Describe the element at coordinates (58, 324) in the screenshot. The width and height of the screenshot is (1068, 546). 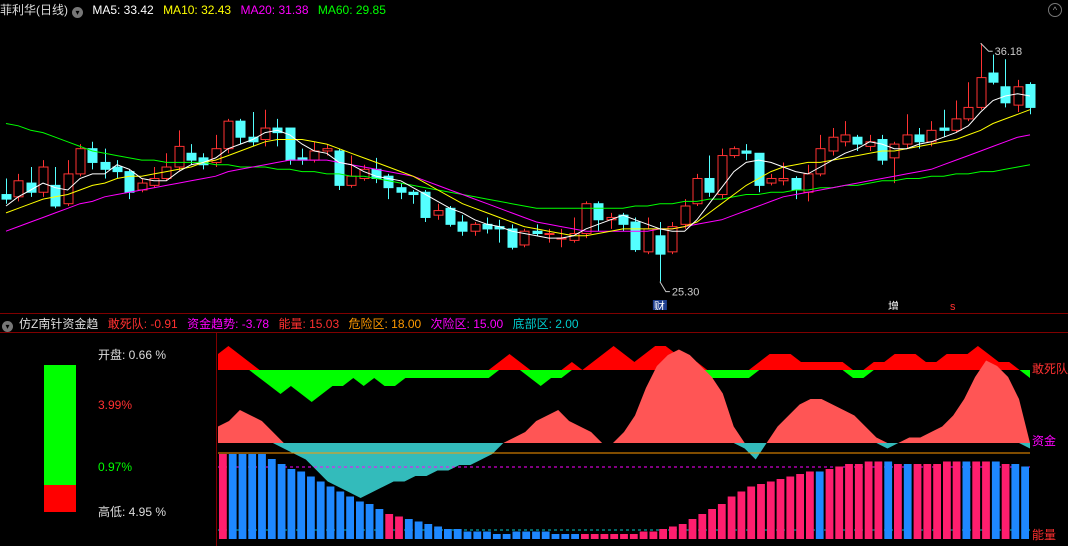
I see `indicator-name: 仿Z南针资金趋` at that location.